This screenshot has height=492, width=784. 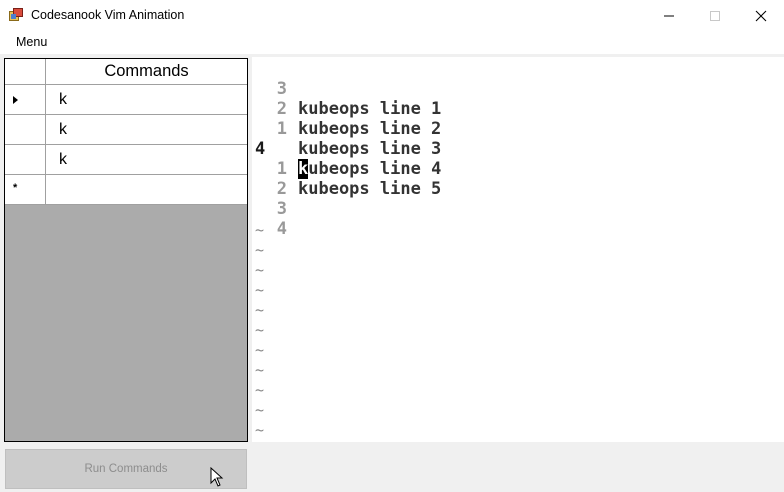 I want to click on editor-line: 2 kubeops line 2, so click(x=518, y=109).